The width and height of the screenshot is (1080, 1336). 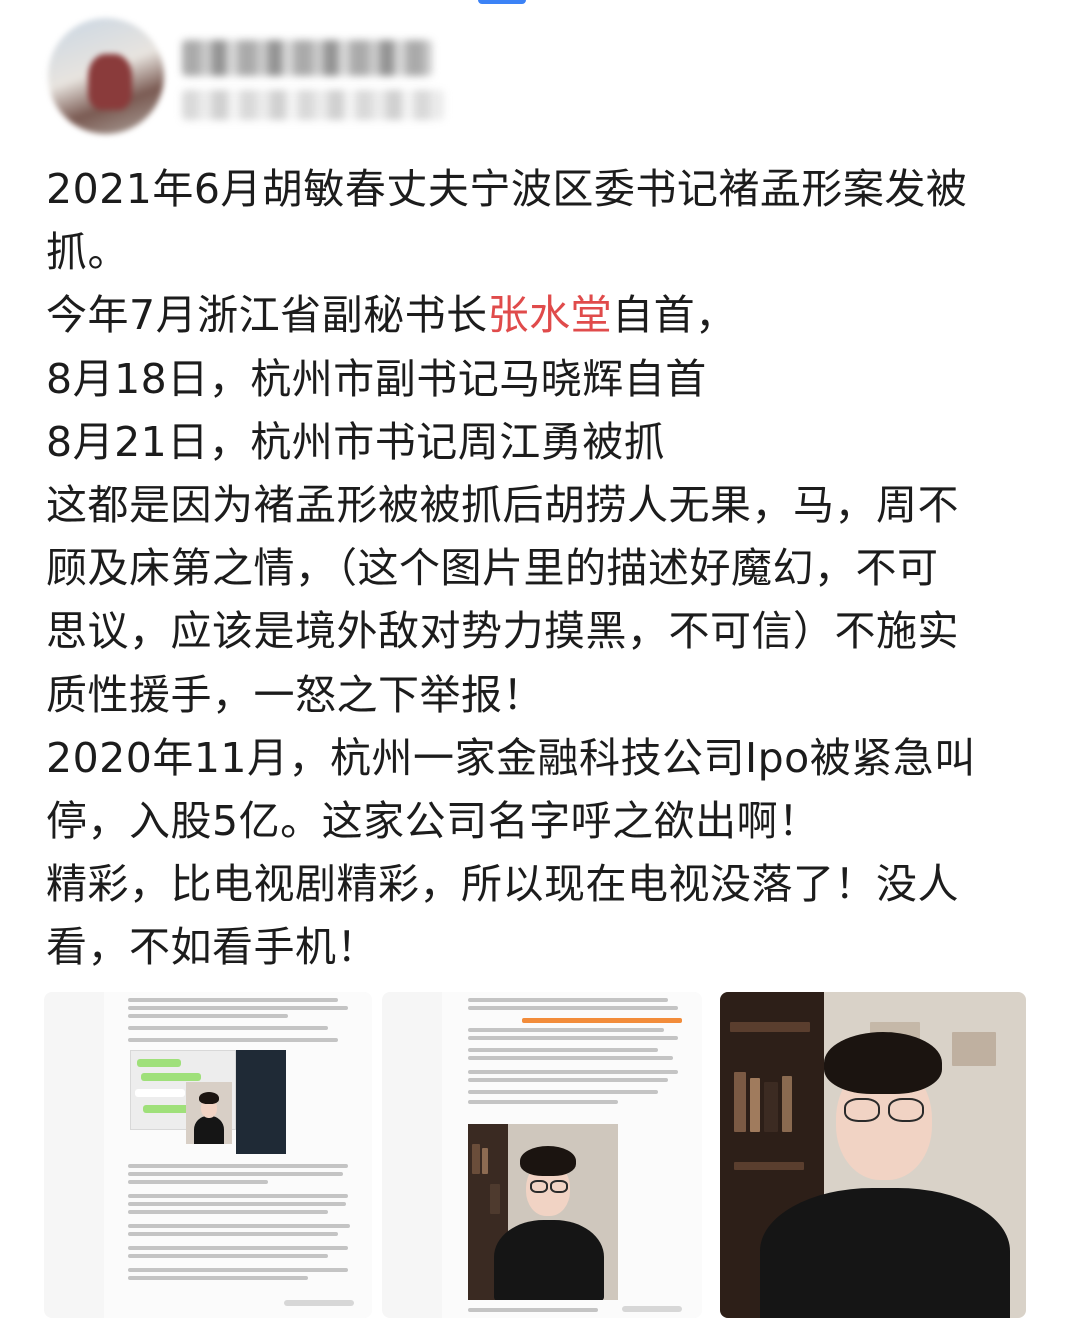 I want to click on top-indicator, so click(x=502, y=2).